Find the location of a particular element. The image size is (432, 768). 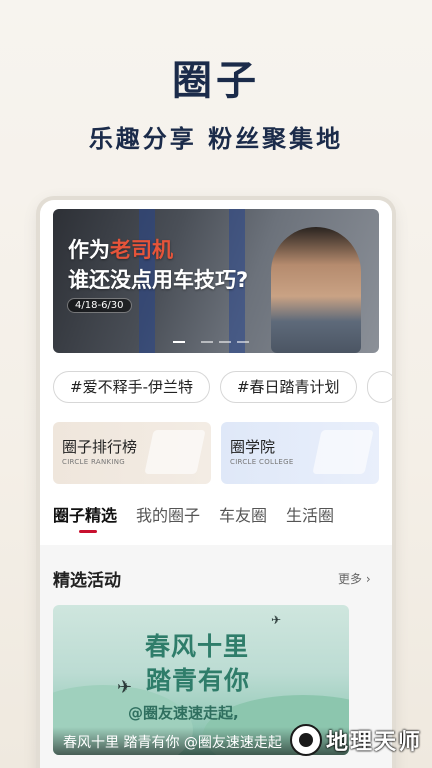

watermark: 地理天师 is located at coordinates (355, 740).